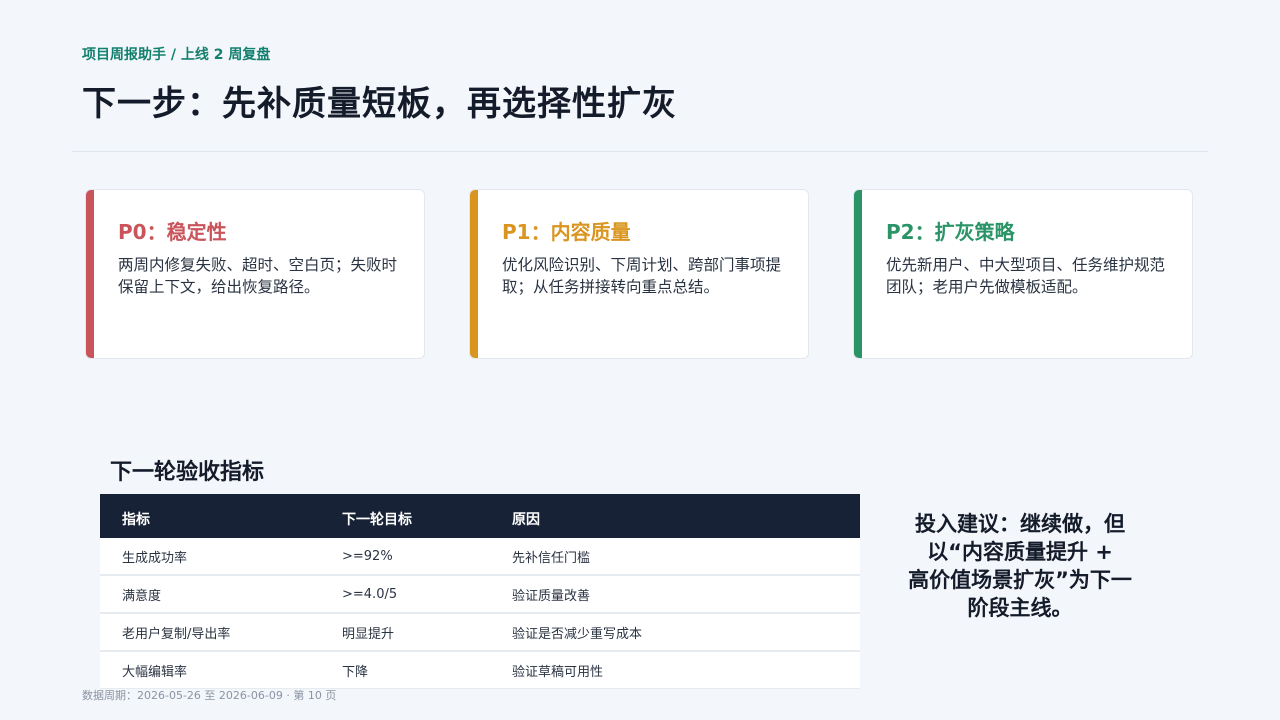  What do you see at coordinates (640, 151) in the screenshot?
I see `header-divider` at bounding box center [640, 151].